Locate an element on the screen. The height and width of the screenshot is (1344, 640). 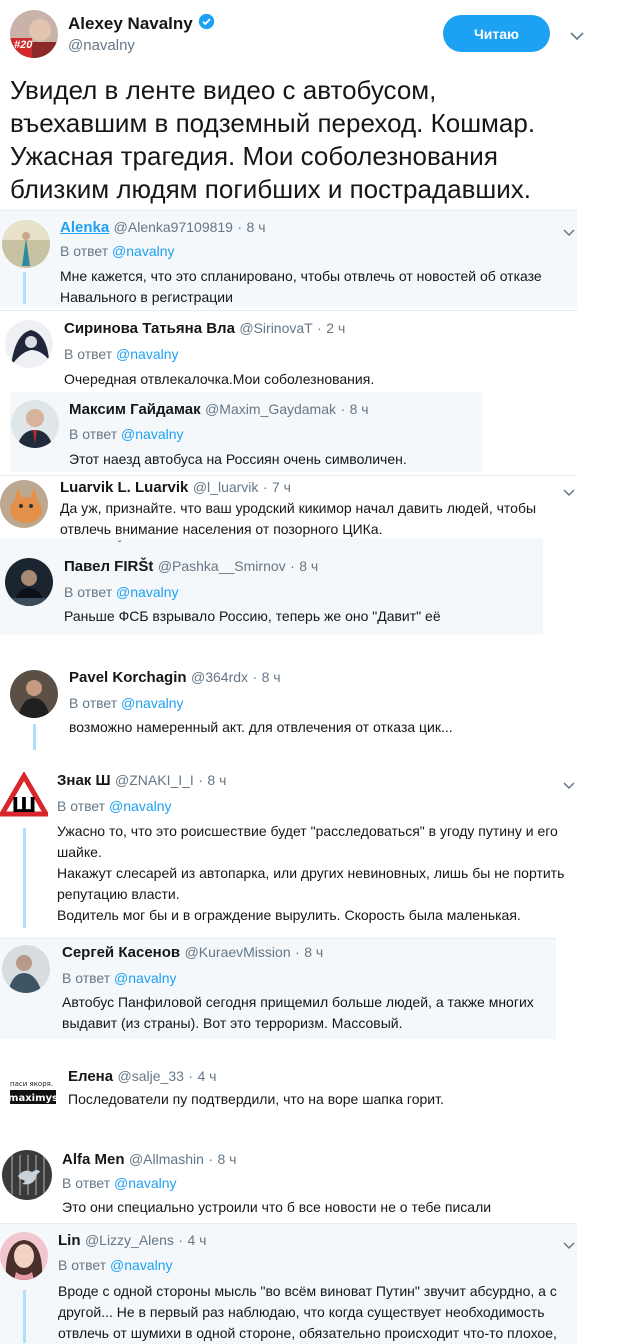
user-name: Luarvik L. Luarvik is located at coordinates (124, 487).